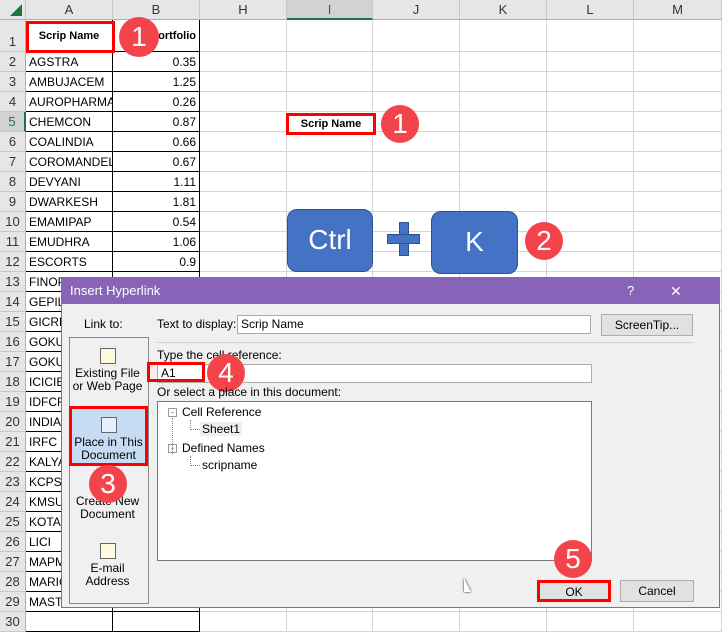  What do you see at coordinates (13, 362) in the screenshot?
I see `row-header-17: 17` at bounding box center [13, 362].